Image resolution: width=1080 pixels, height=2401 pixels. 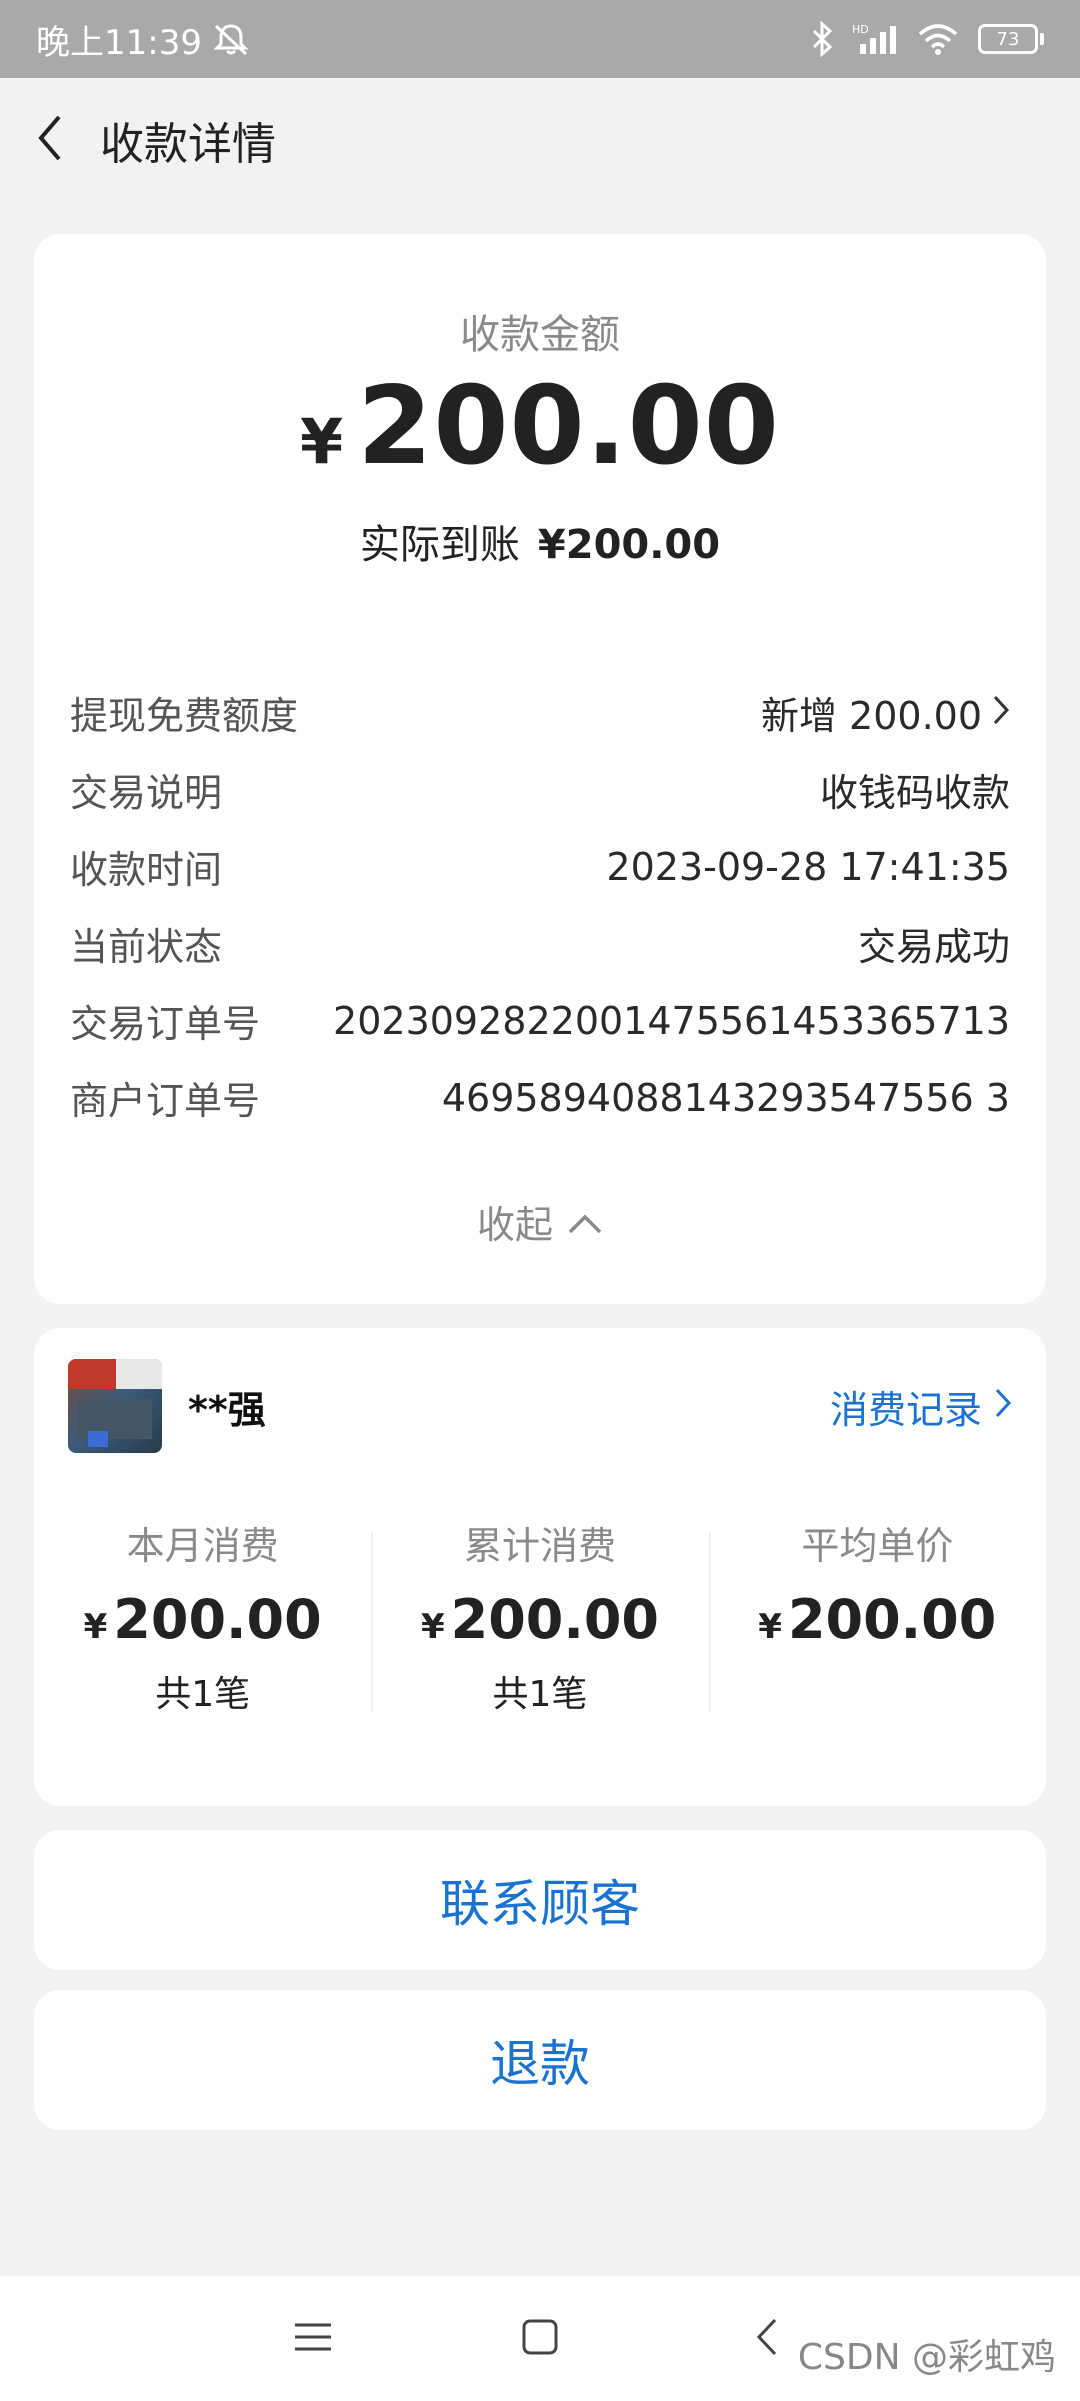 I want to click on detail-row-trade-order-no: 交易订单号 2023092822001475561453365713, so click(x=540, y=1020).